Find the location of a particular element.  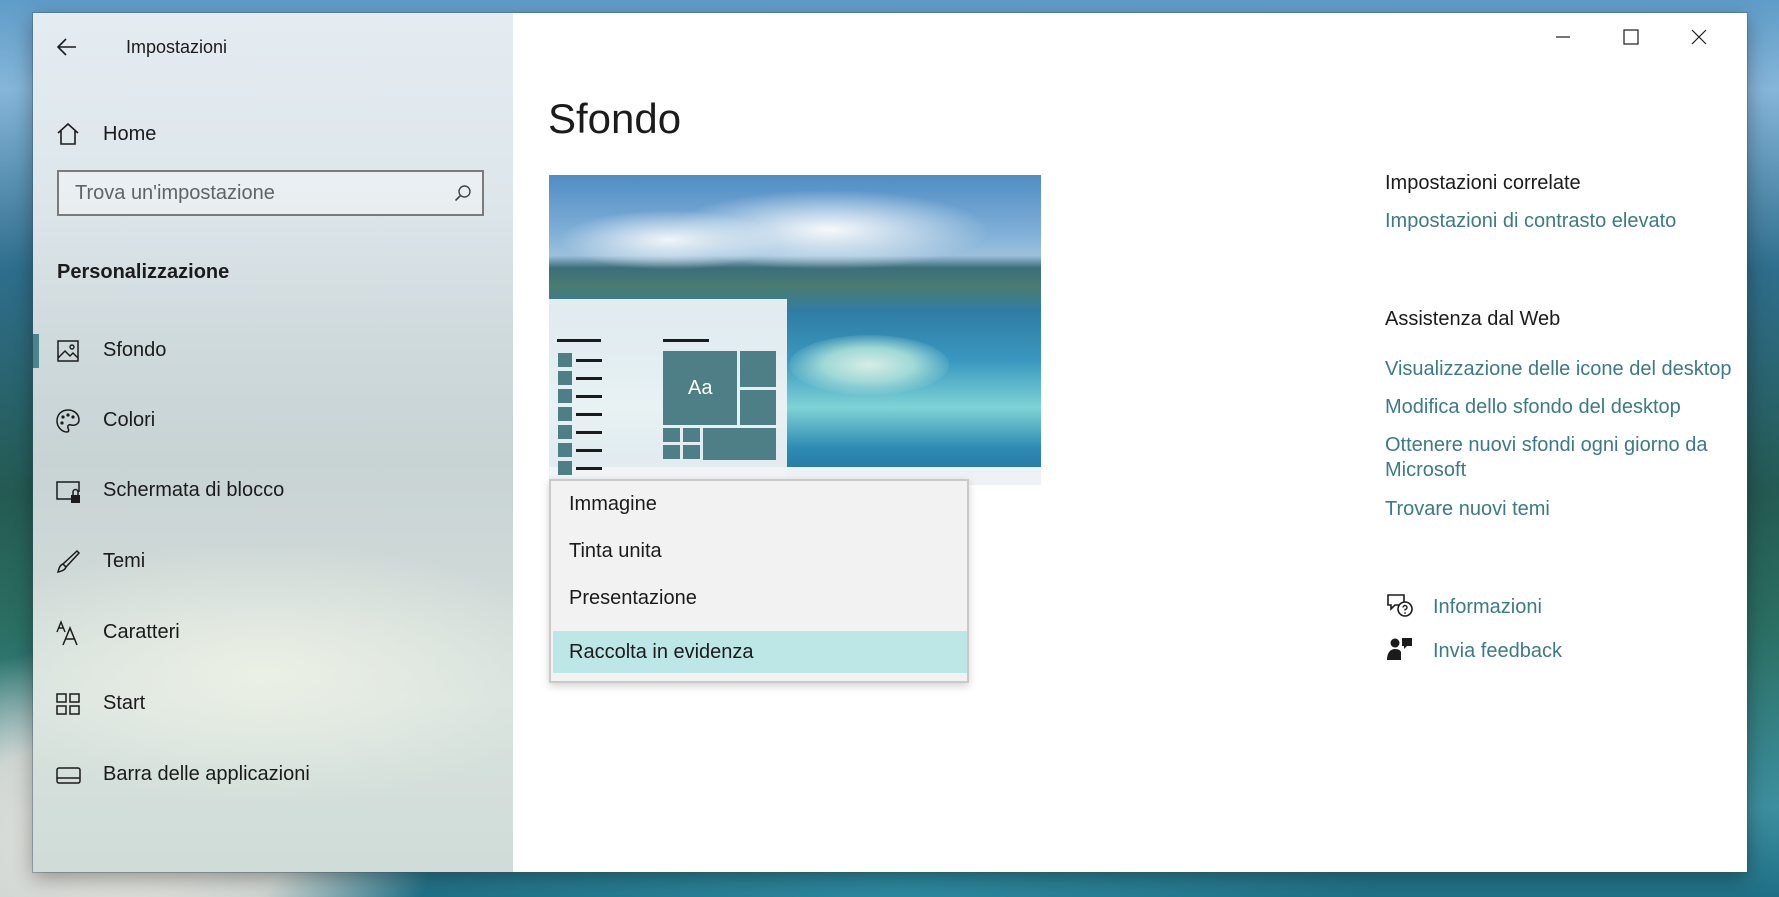

selection-indicator is located at coordinates (36, 351).